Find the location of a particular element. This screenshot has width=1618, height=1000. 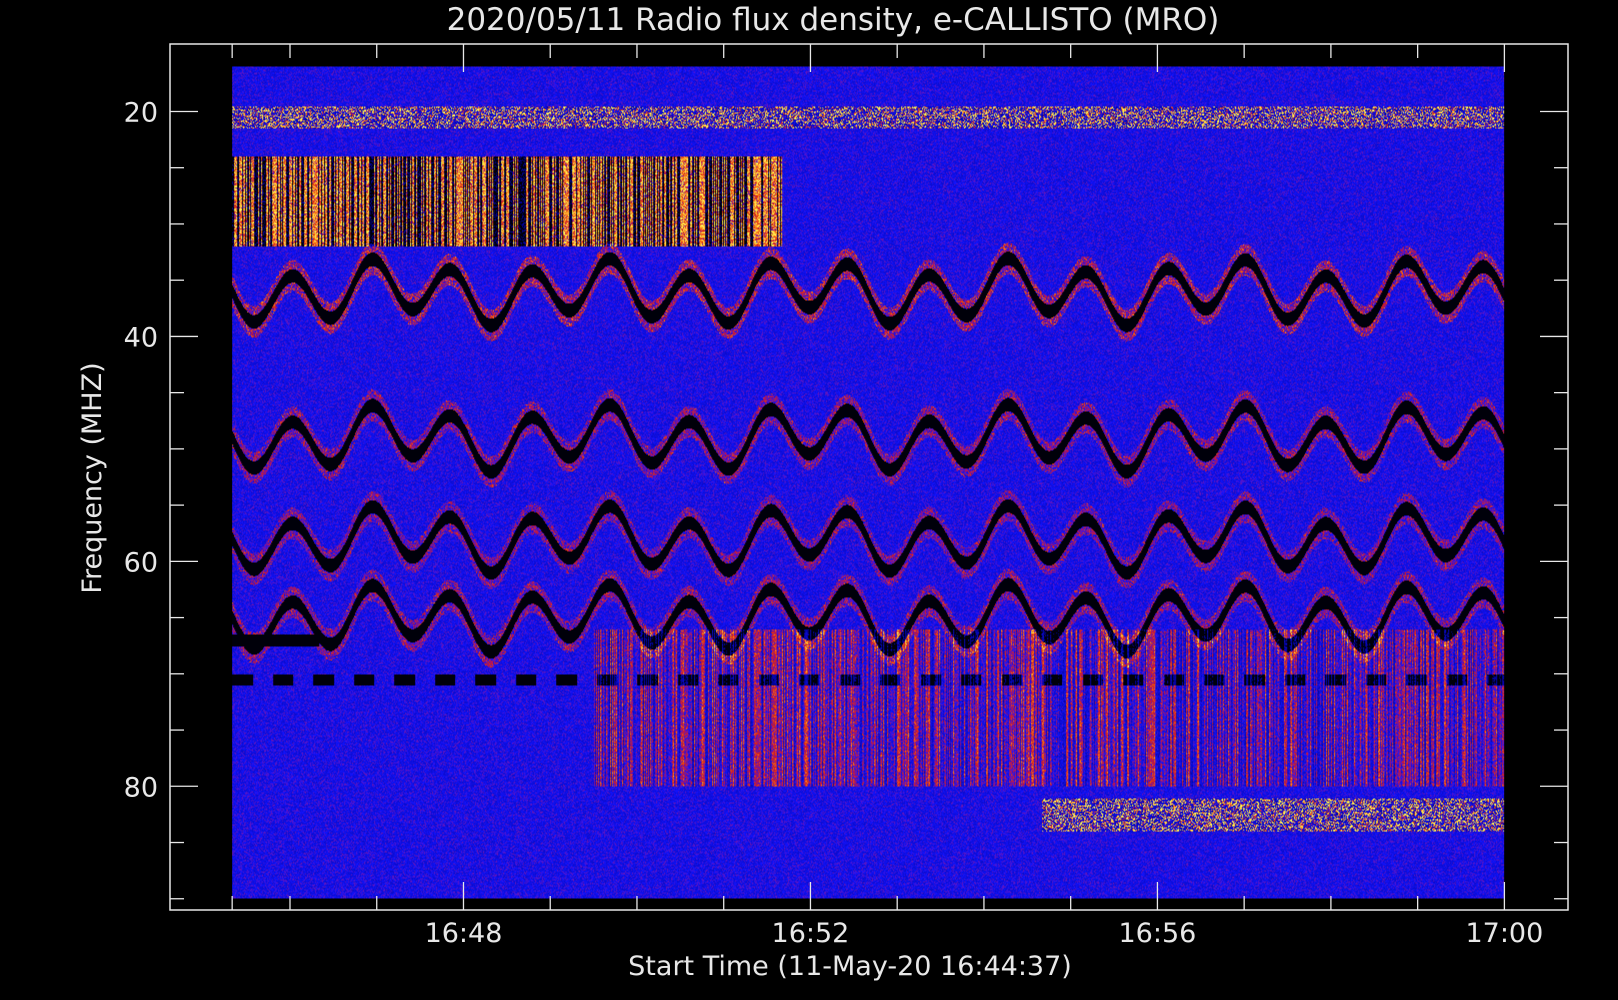

y-tick-label: 20 is located at coordinates (141, 112).